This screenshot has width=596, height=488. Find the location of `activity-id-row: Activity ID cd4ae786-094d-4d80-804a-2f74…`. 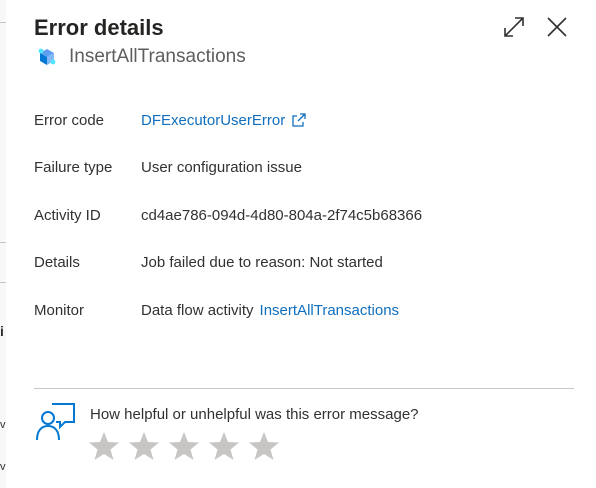

activity-id-row: Activity ID cd4ae786-094d-4d80-804a-2f74… is located at coordinates (304, 215).